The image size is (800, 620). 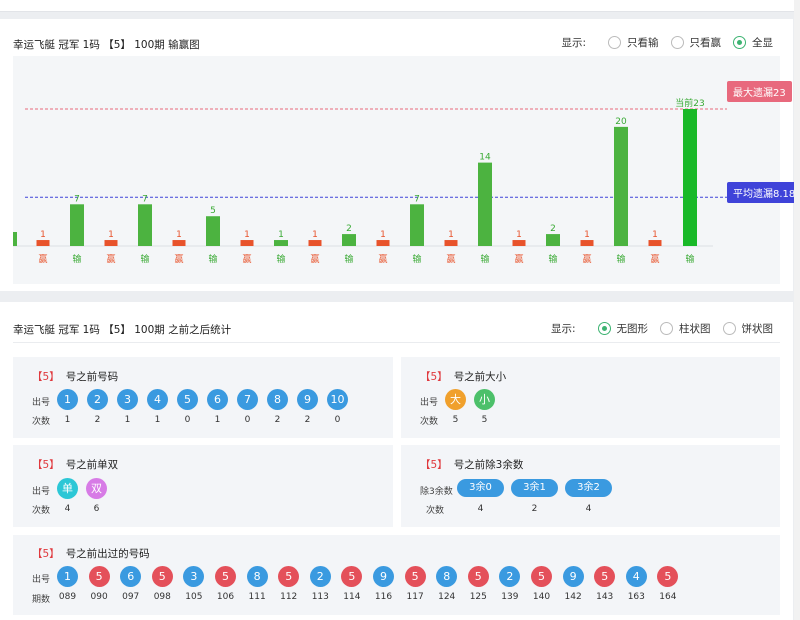 What do you see at coordinates (217, 399) in the screenshot?
I see `number-ball: 6` at bounding box center [217, 399].